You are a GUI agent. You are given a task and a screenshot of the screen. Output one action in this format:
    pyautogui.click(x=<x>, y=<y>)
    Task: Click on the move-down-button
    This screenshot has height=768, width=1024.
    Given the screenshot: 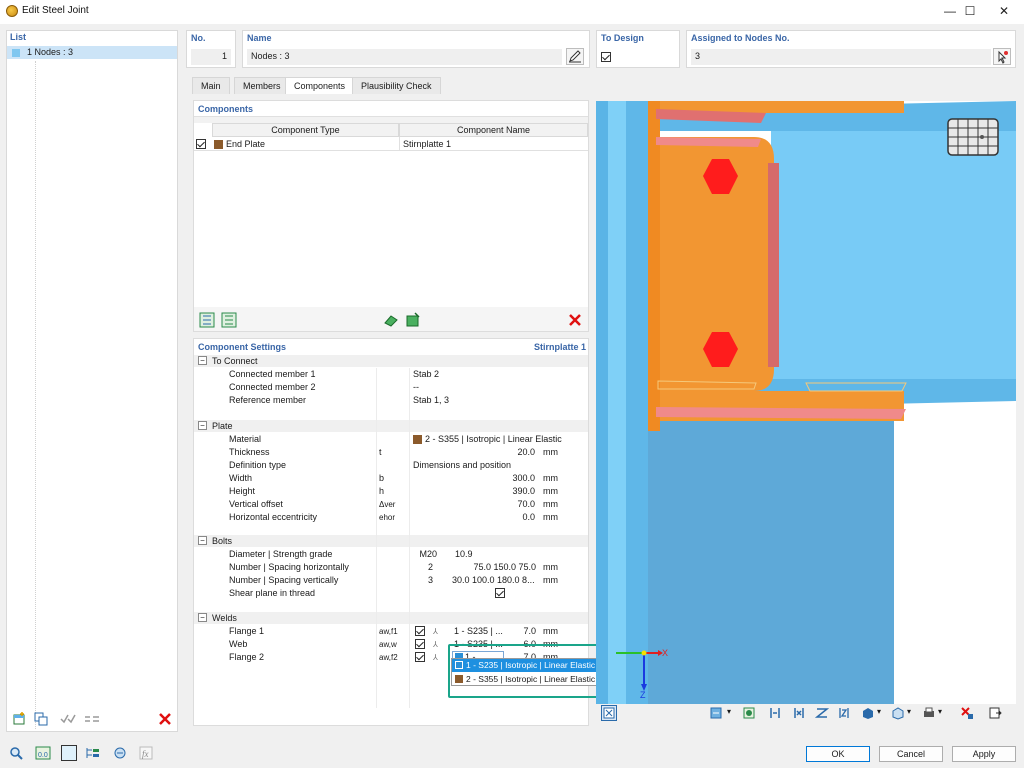 What is the action you would take?
    pyautogui.click(x=228, y=319)
    